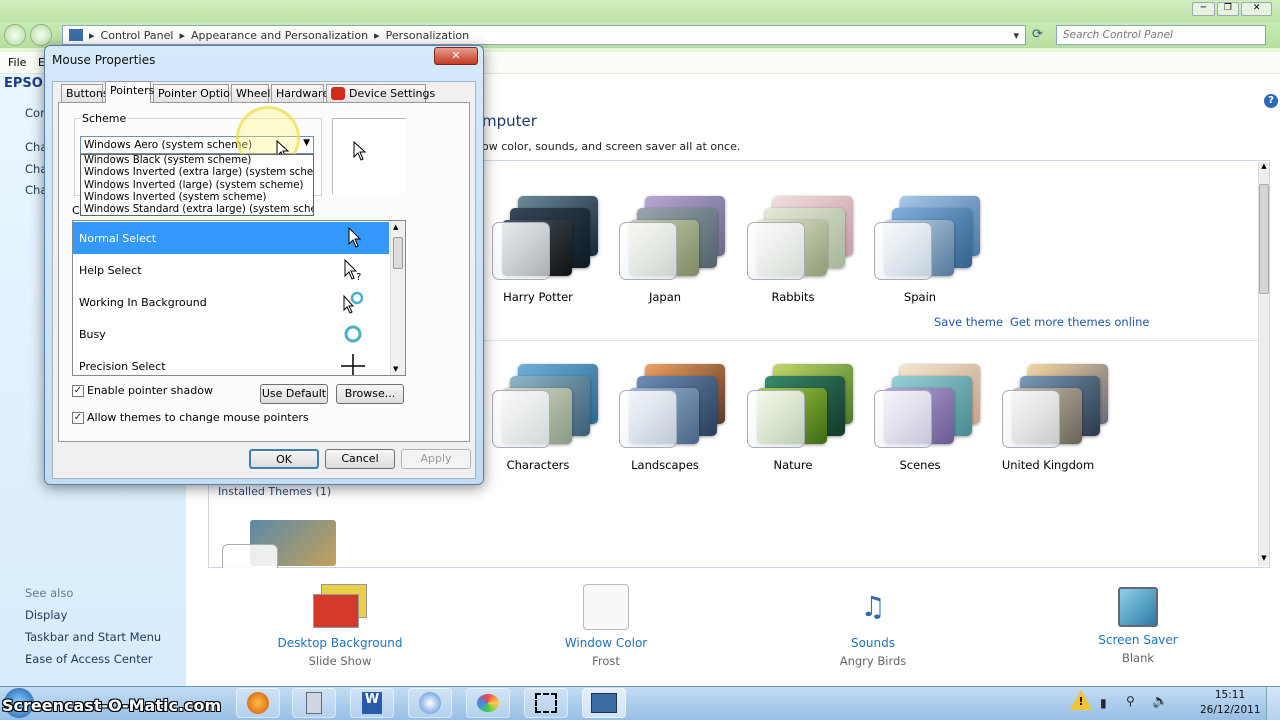 Image resolution: width=1280 pixels, height=720 pixels. I want to click on theme-spain: Spain, so click(920, 250).